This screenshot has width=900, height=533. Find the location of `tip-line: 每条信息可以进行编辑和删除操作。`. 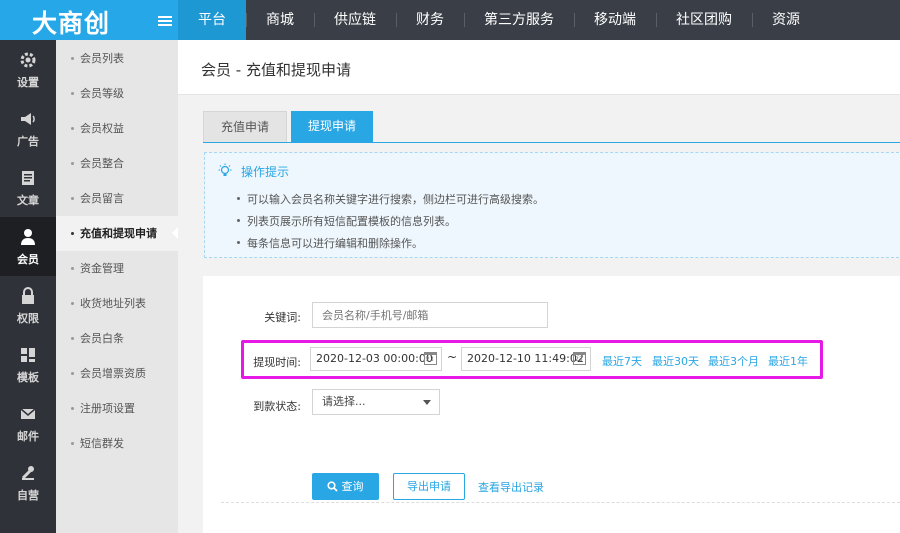

tip-line: 每条信息可以进行编辑和删除操作。 is located at coordinates (330, 243).